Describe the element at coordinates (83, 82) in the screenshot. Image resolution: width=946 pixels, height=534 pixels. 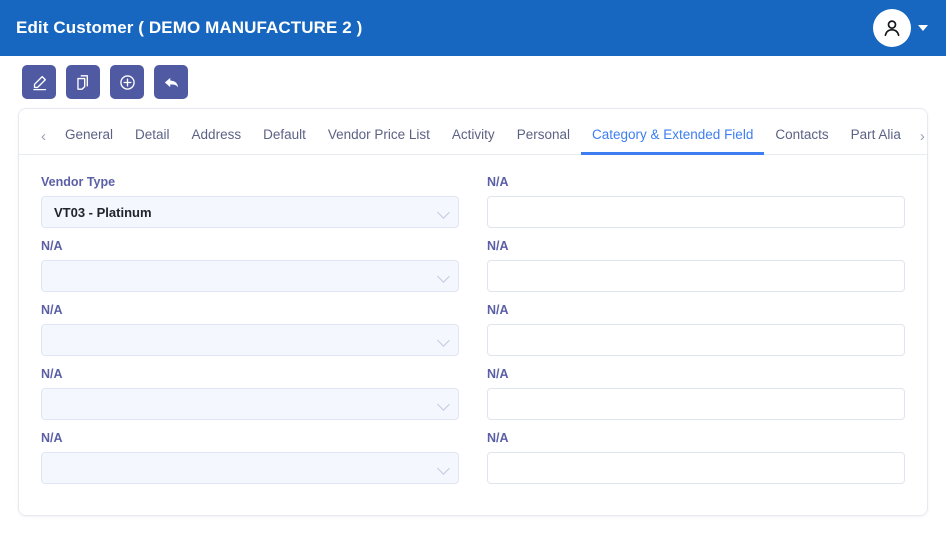
I see `copy-button` at that location.